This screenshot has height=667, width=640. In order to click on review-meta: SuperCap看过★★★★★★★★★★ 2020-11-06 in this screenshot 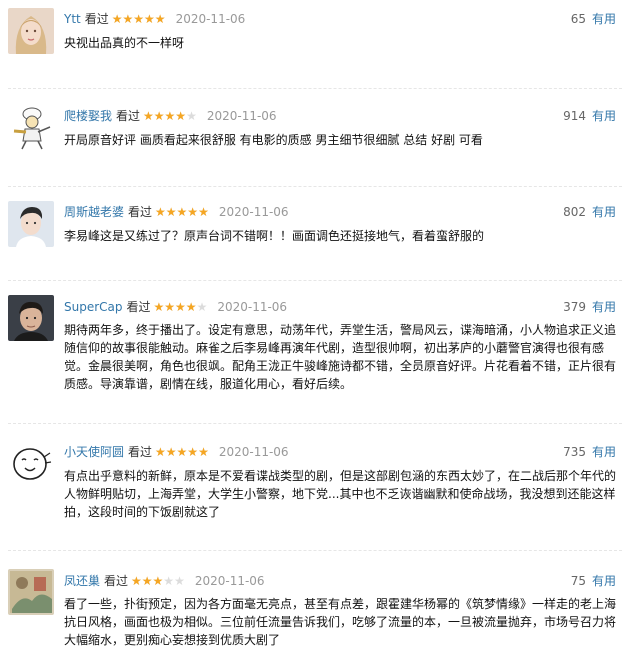, I will do `click(175, 307)`.